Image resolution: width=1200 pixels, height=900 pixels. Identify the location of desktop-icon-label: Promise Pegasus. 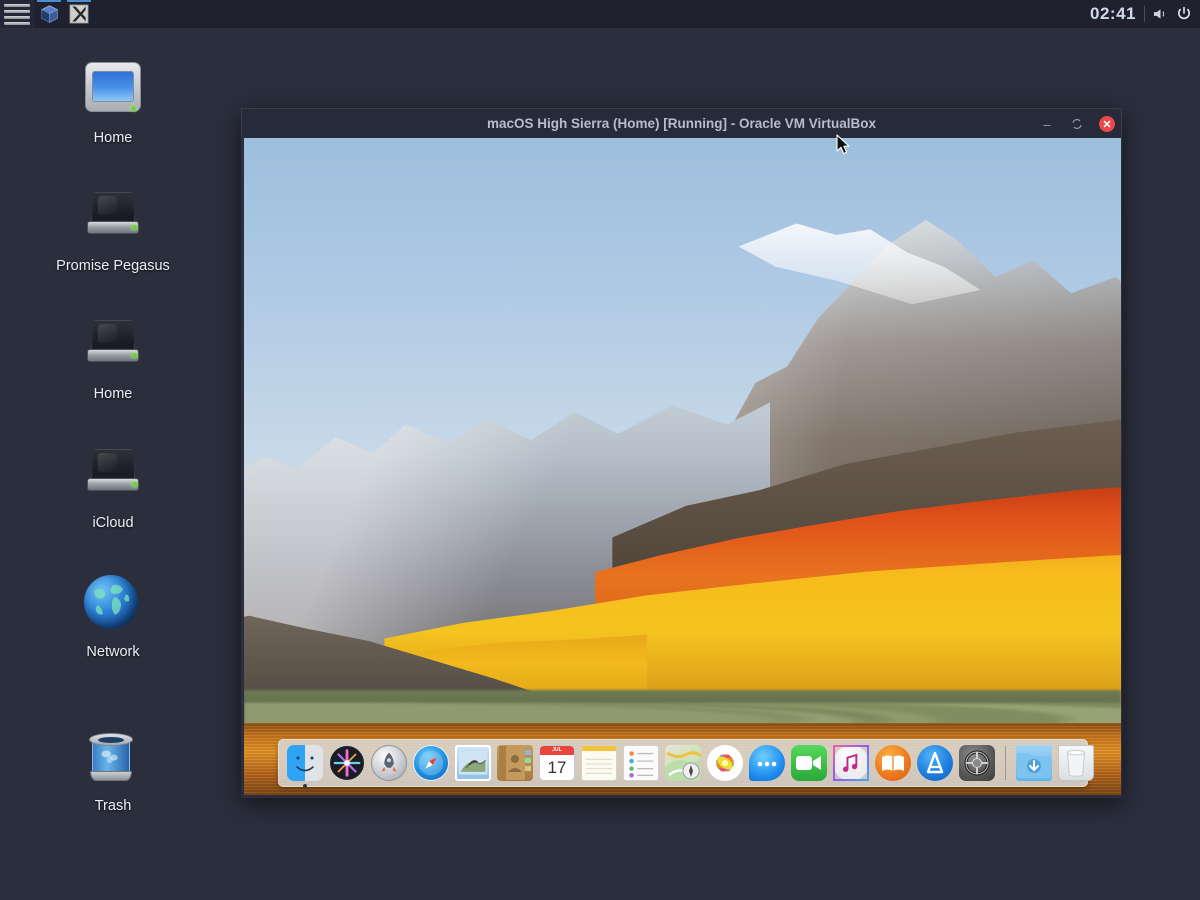
(113, 266).